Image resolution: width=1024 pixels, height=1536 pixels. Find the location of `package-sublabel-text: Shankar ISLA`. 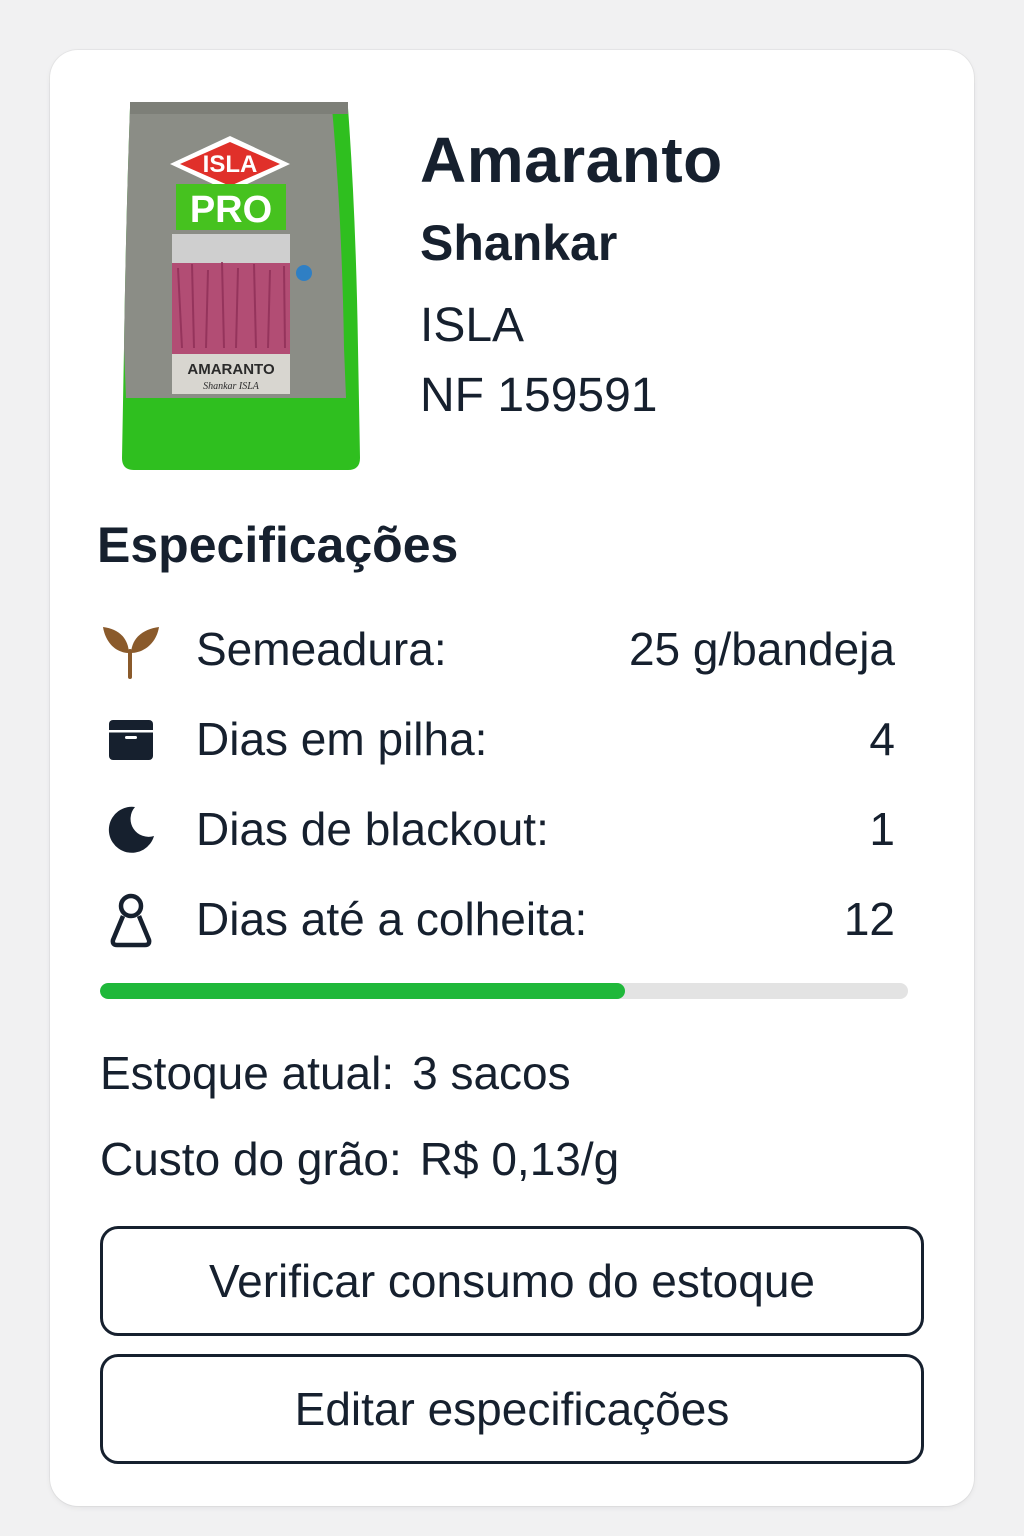

package-sublabel-text: Shankar ISLA is located at coordinates (231, 386).